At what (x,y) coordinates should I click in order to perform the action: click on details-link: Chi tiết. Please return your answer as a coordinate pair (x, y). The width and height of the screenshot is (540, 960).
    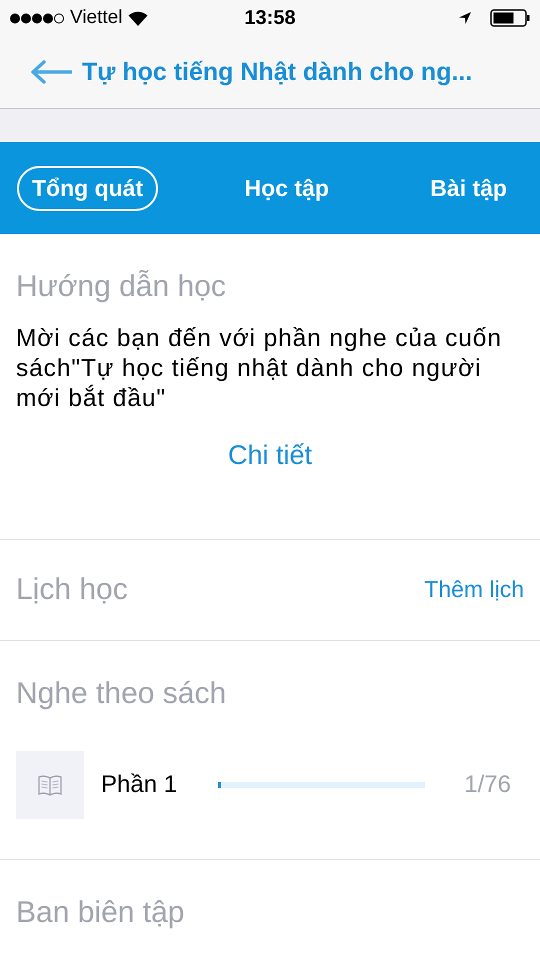
    Looking at the image, I should click on (270, 455).